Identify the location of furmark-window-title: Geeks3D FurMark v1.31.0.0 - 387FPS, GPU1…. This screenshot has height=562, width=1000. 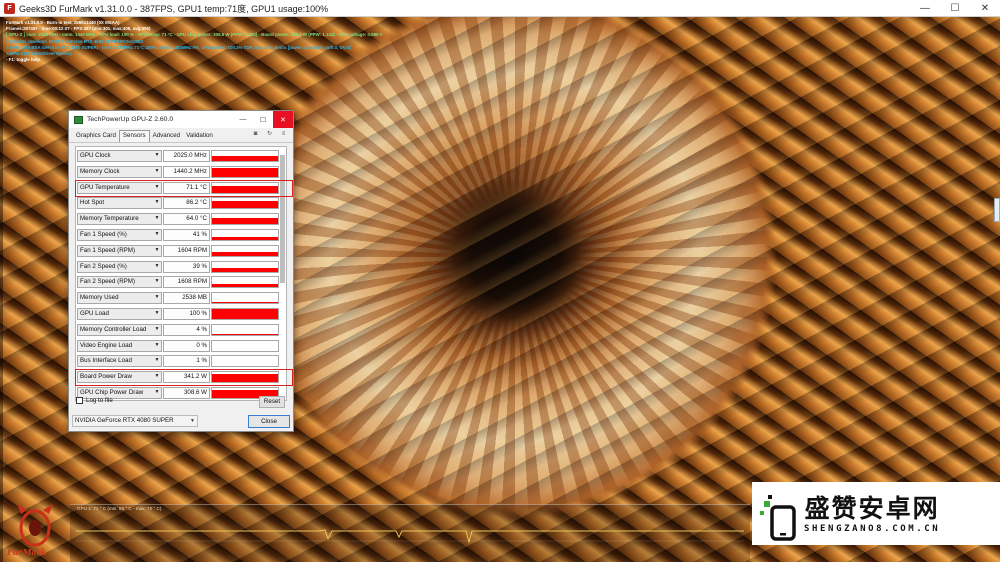
(174, 8).